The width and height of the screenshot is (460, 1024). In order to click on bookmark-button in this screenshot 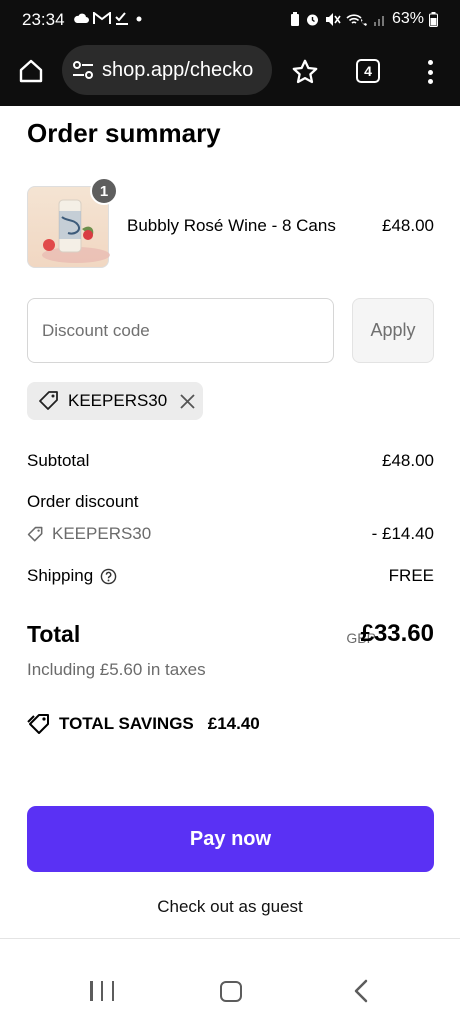, I will do `click(305, 72)`.